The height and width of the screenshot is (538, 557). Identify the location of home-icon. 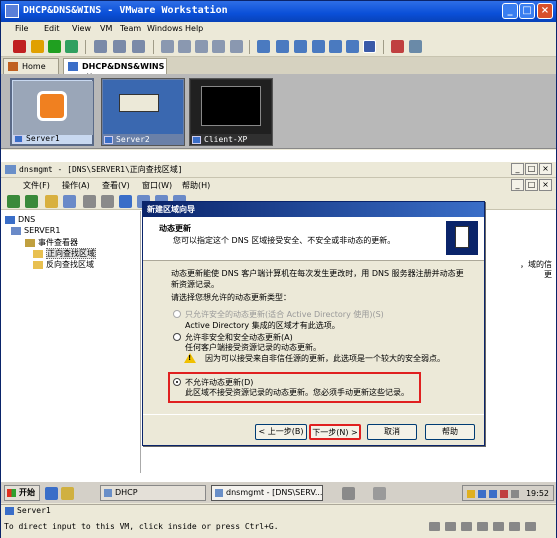
(13, 66).